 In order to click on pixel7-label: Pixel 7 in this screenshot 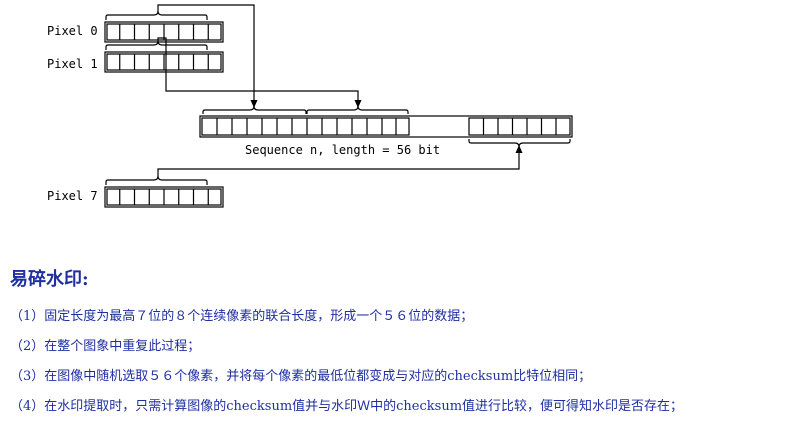, I will do `click(72, 196)`.